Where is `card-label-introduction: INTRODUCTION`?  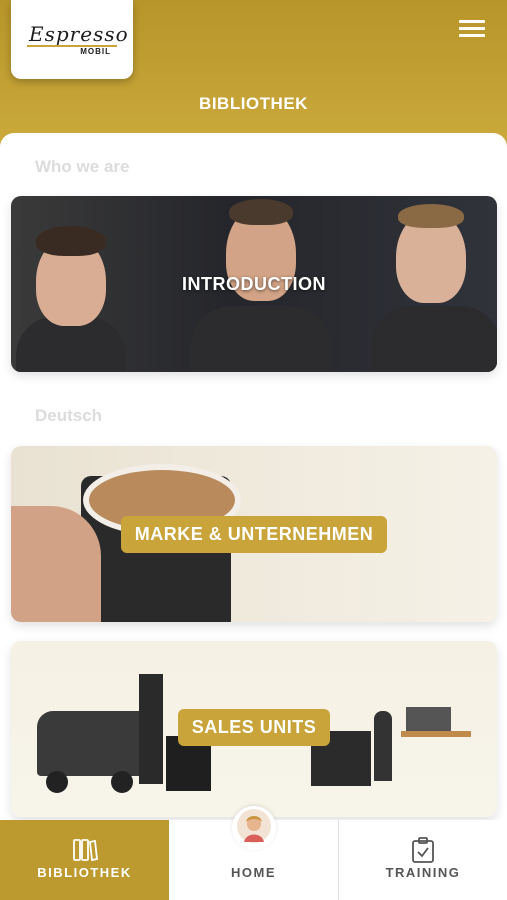 card-label-introduction: INTRODUCTION is located at coordinates (254, 284).